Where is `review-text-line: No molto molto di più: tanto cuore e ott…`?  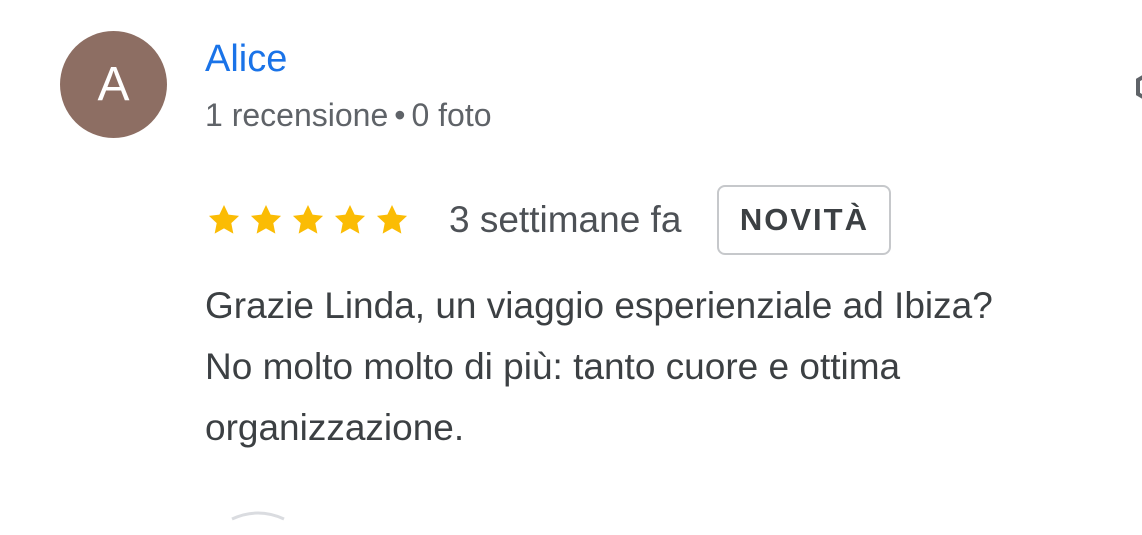 review-text-line: No molto molto di più: tanto cuore e ott… is located at coordinates (553, 366).